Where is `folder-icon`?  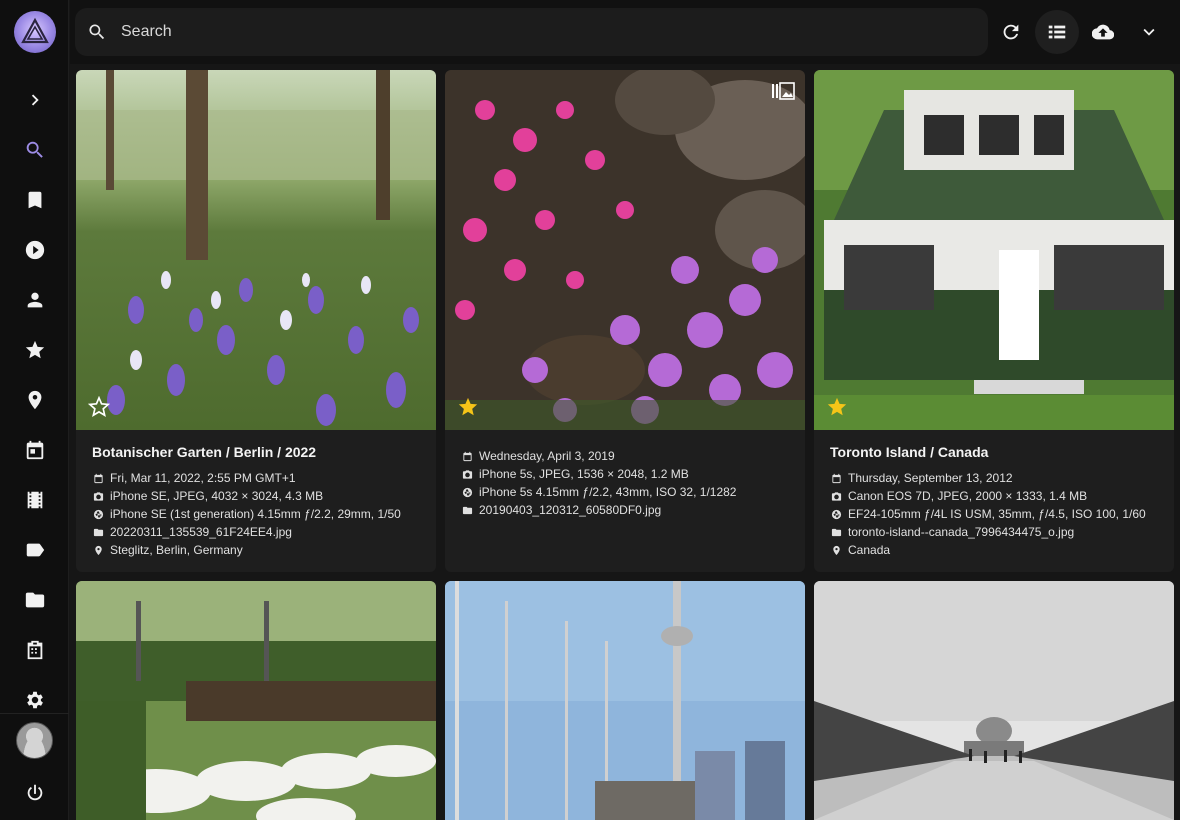 folder-icon is located at coordinates (34, 600).